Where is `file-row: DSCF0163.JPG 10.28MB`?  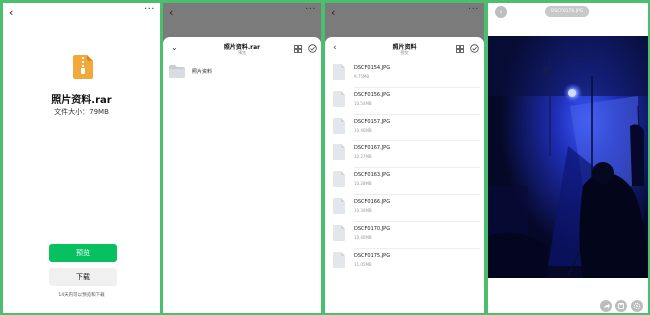 file-row: DSCF0163.JPG 10.28MB is located at coordinates (404, 181).